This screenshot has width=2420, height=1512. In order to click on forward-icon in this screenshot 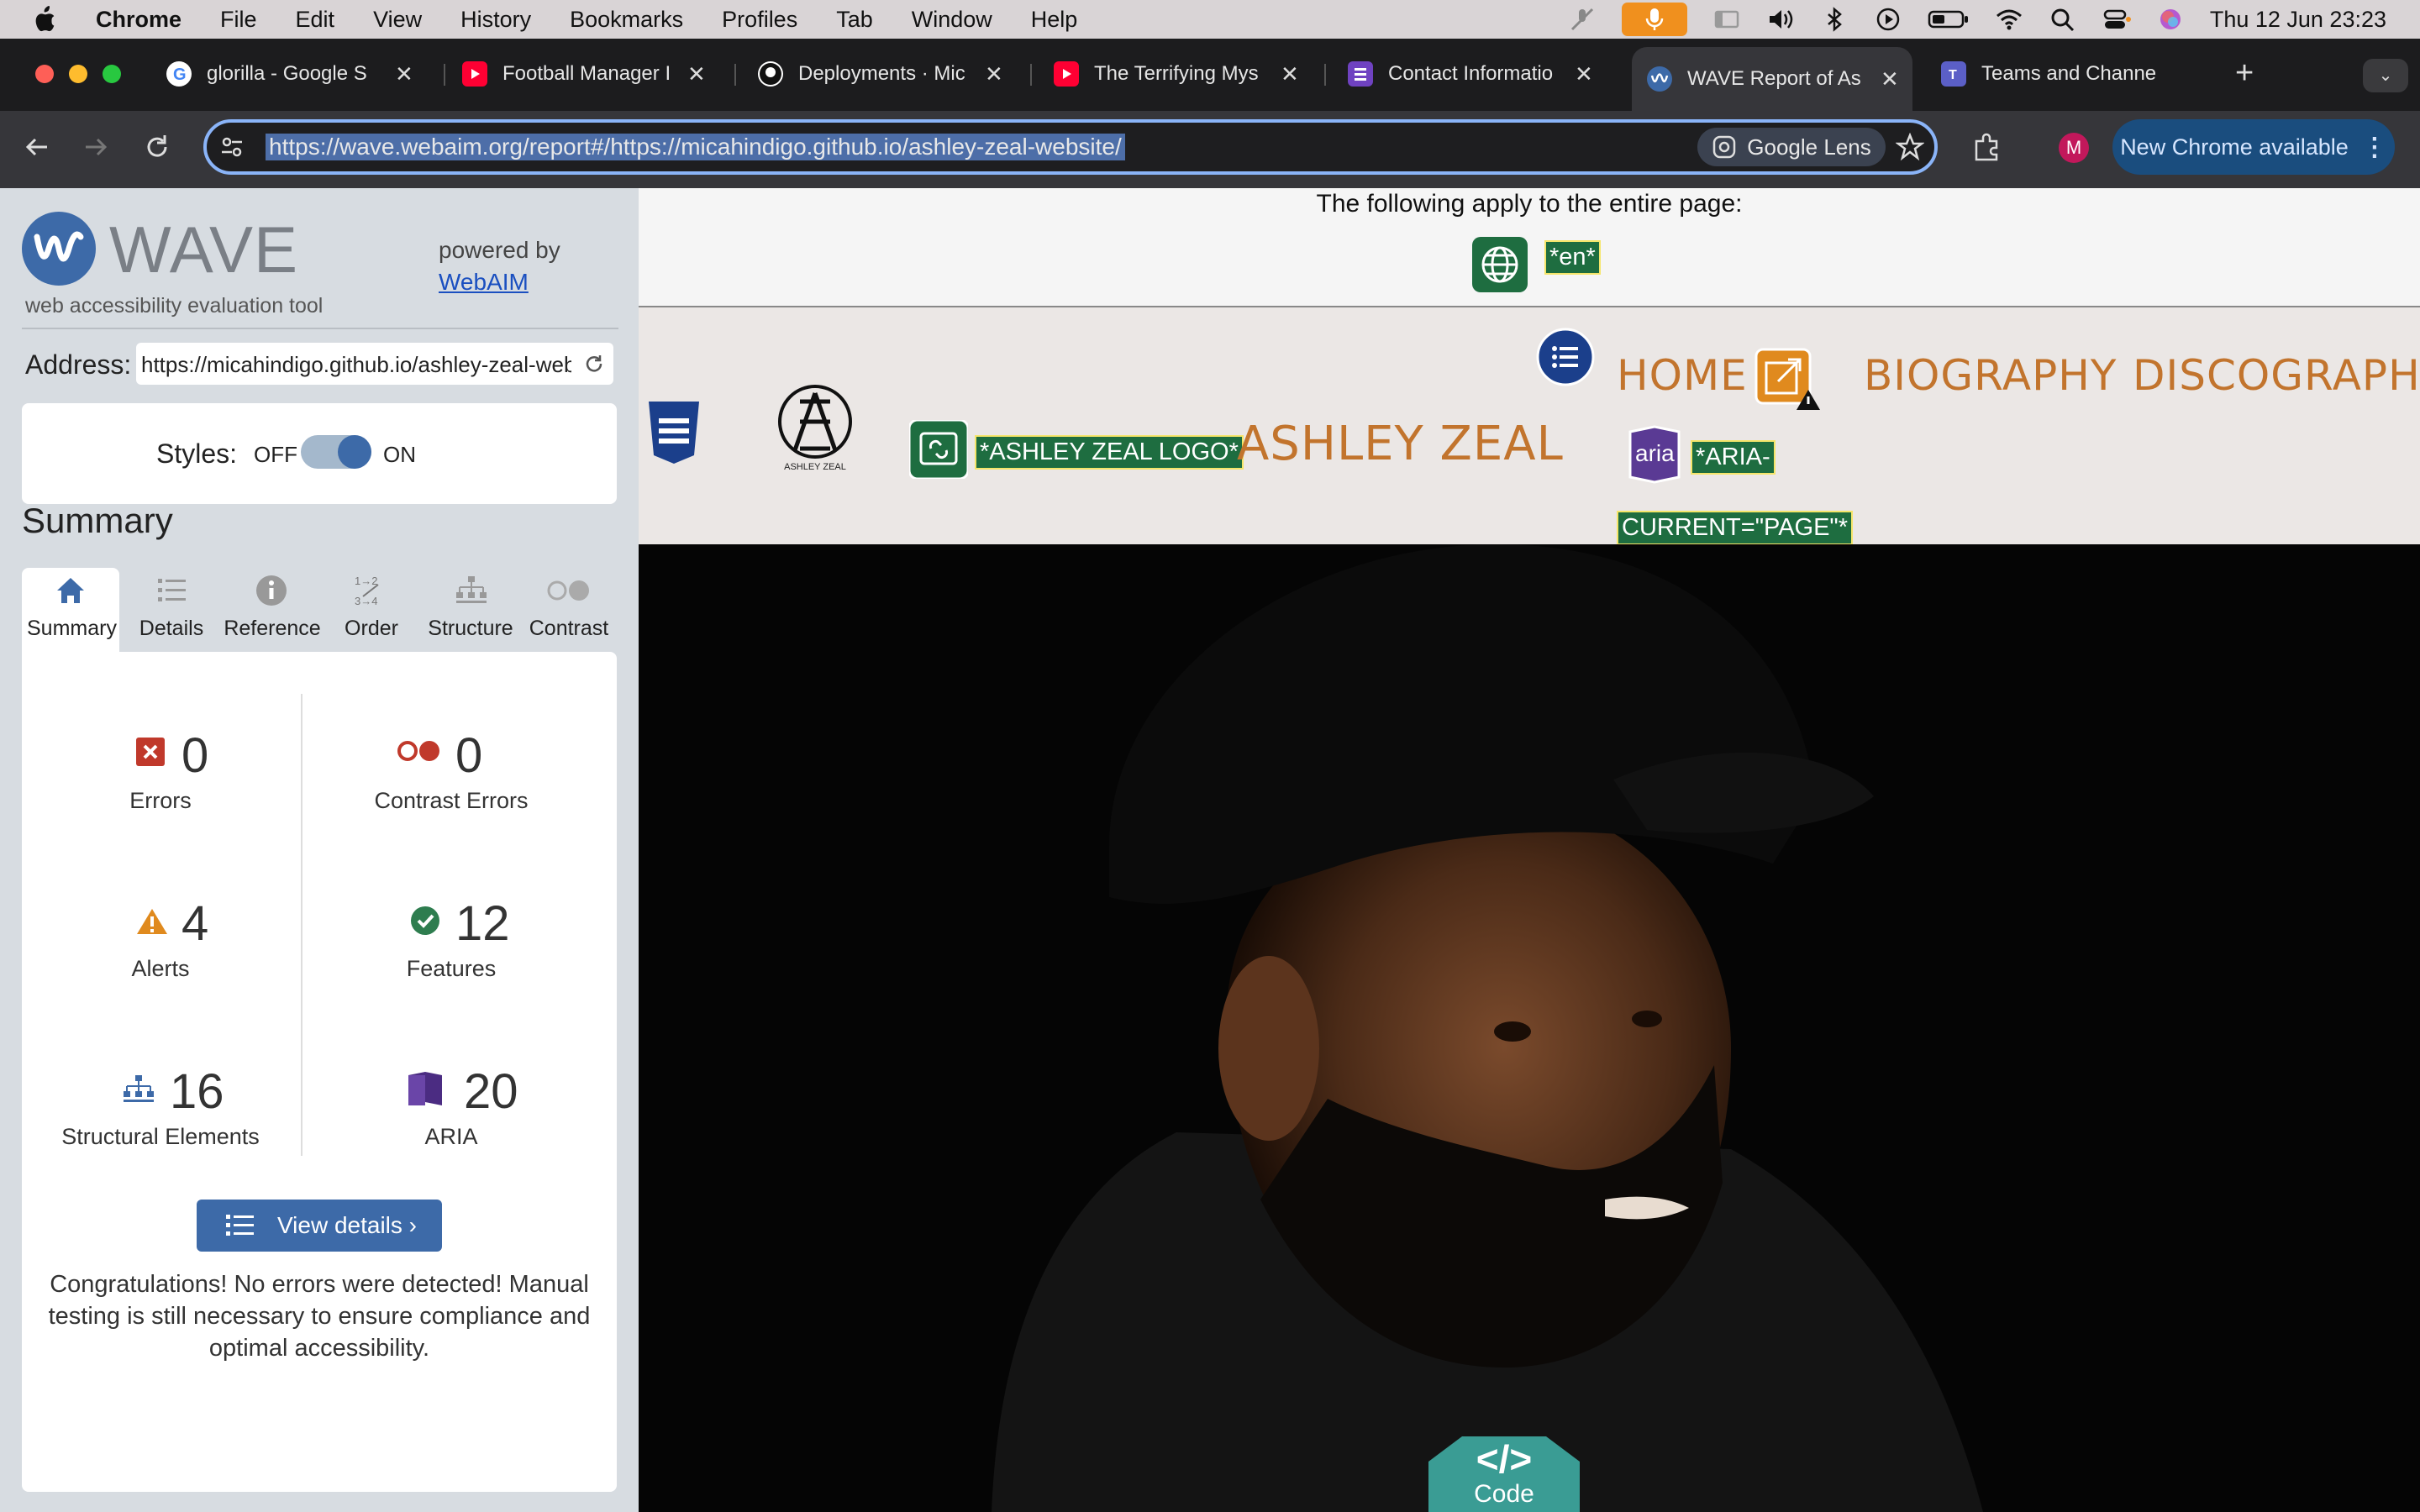, I will do `click(96, 147)`.